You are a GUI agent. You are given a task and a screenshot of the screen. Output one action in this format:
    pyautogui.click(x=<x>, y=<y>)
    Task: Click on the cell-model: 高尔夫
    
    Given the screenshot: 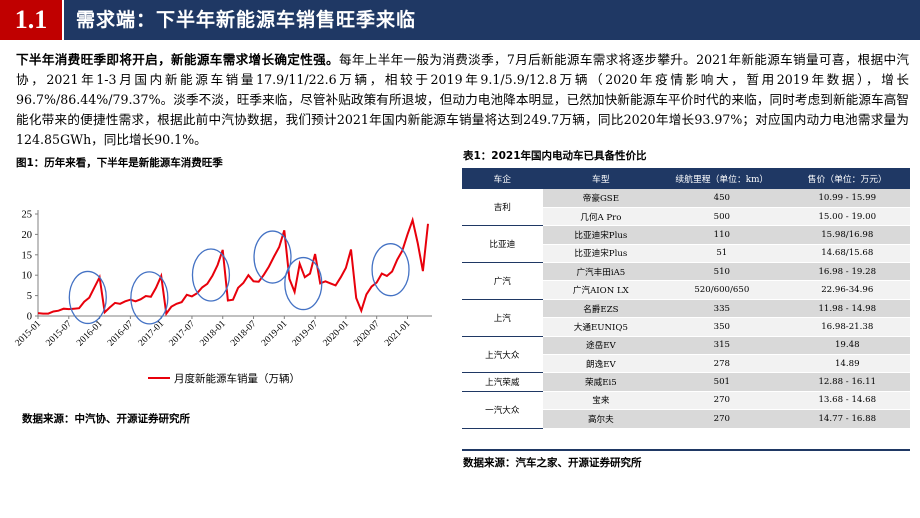 What is the action you would take?
    pyautogui.click(x=601, y=419)
    